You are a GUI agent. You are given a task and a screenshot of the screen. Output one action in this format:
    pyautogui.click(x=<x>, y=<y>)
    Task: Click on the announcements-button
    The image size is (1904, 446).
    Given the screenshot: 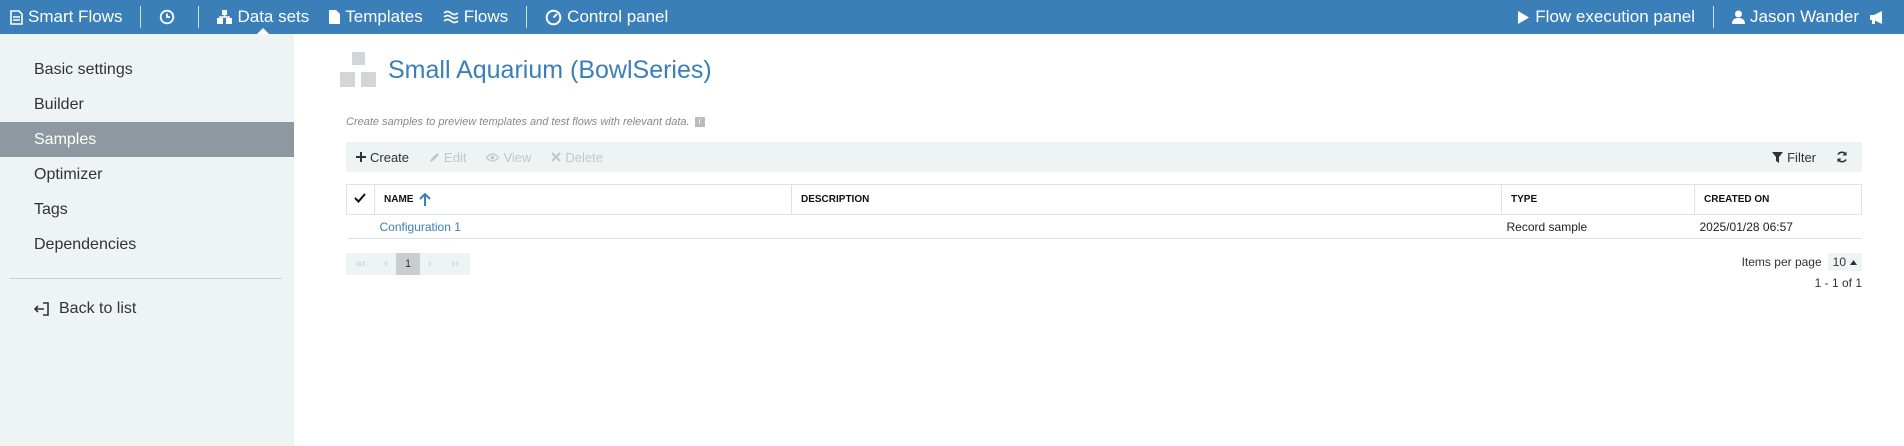 What is the action you would take?
    pyautogui.click(x=1886, y=17)
    